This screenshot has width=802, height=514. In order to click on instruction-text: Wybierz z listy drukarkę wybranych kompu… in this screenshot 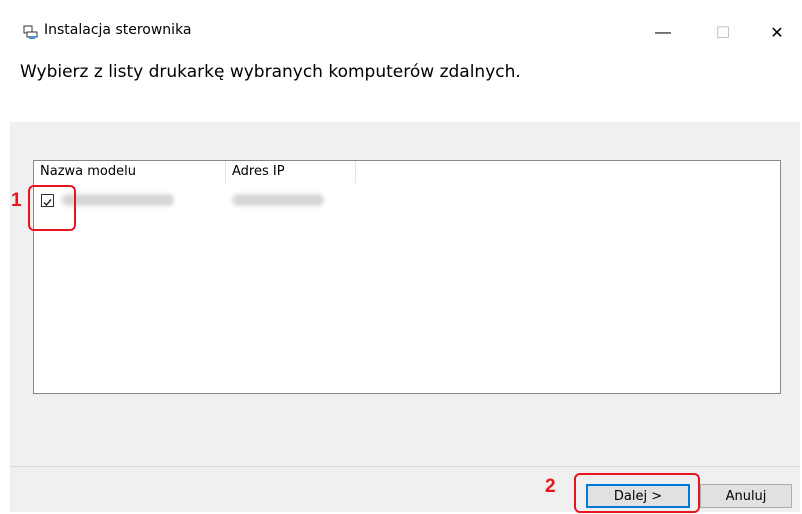, I will do `click(270, 72)`.